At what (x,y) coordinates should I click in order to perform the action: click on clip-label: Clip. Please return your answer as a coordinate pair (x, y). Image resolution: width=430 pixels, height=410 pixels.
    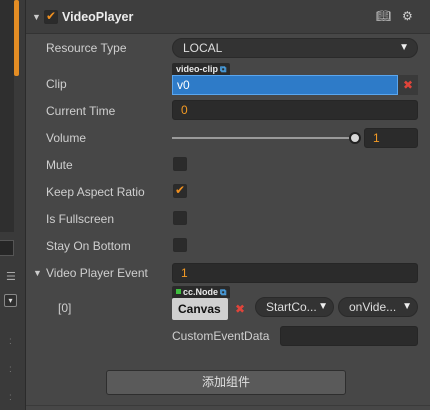
    Looking at the image, I should click on (56, 84).